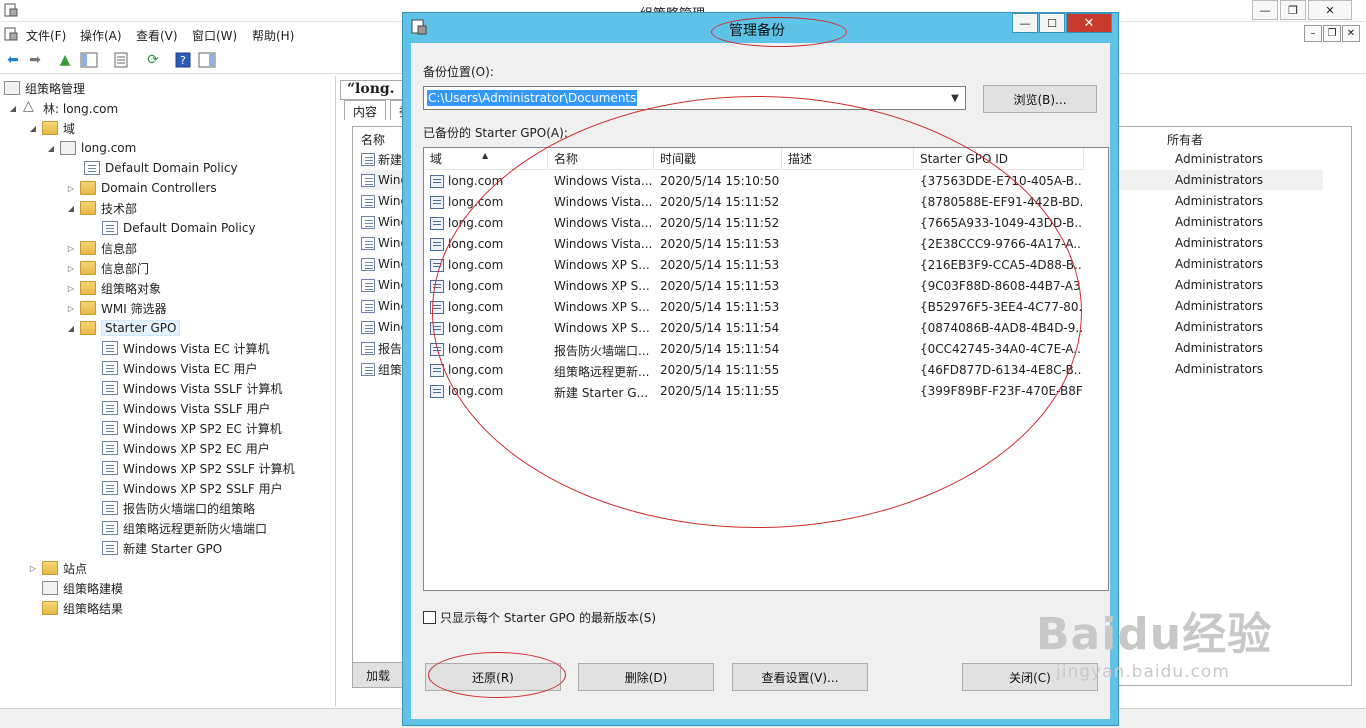  What do you see at coordinates (955, 98) in the screenshot?
I see `chevron-down-icon: ▼` at bounding box center [955, 98].